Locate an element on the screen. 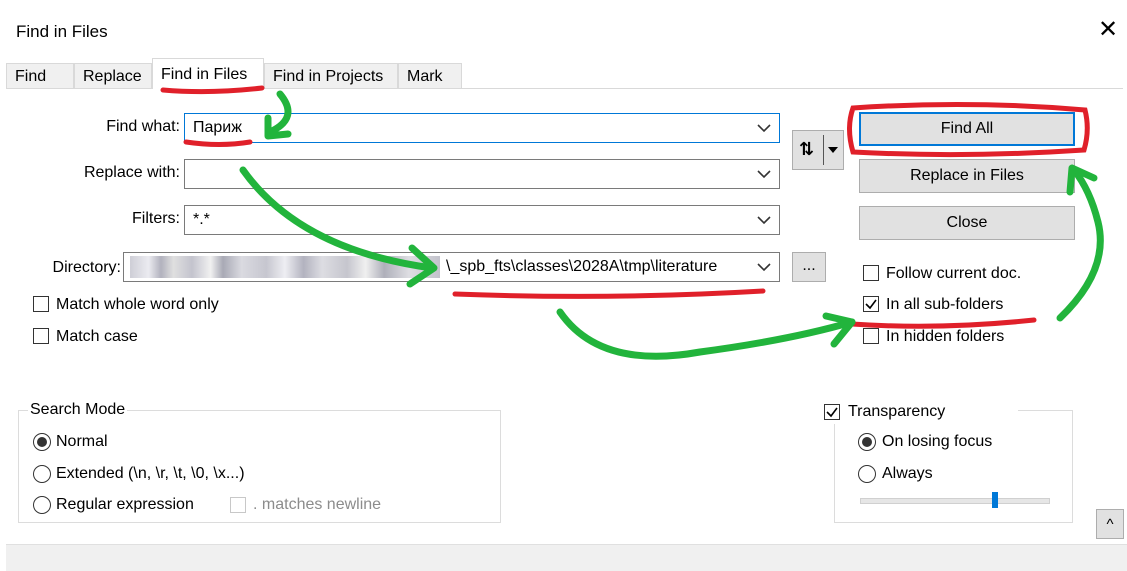  find-what-input: Париж is located at coordinates (482, 128).